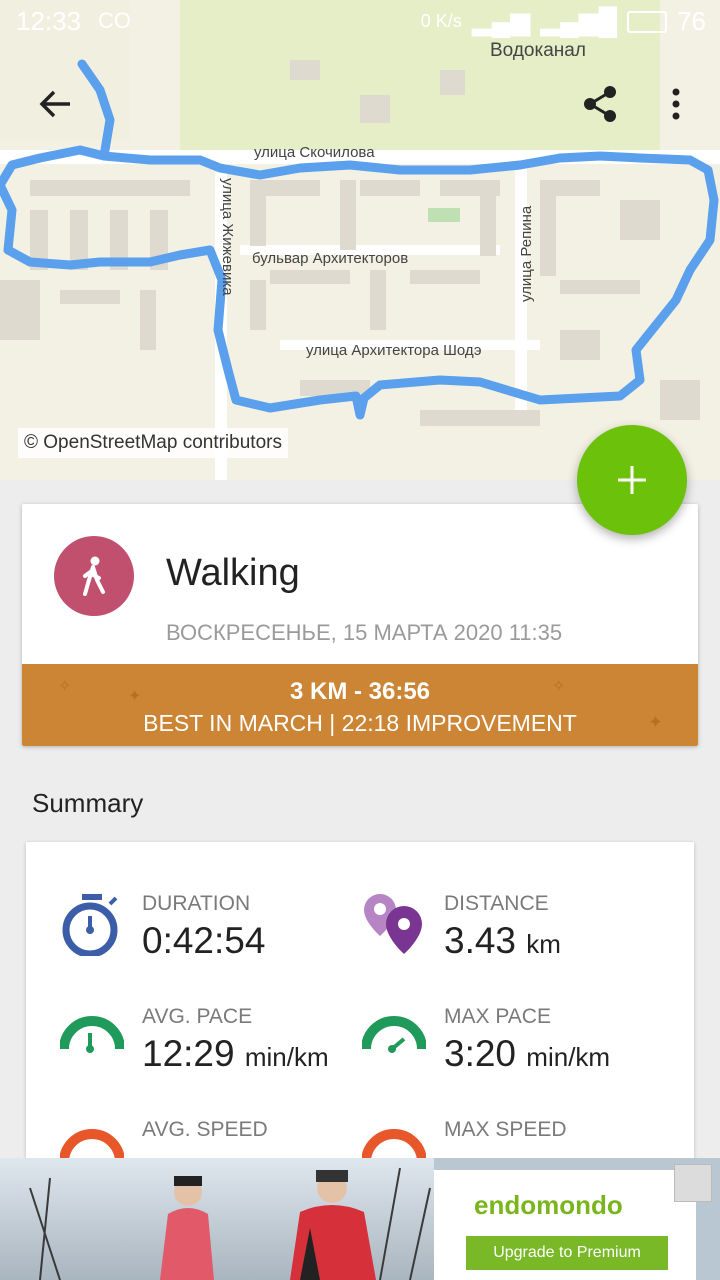 This screenshot has width=720, height=1280. I want to click on endomondo-logo: endomondo, so click(548, 1205).